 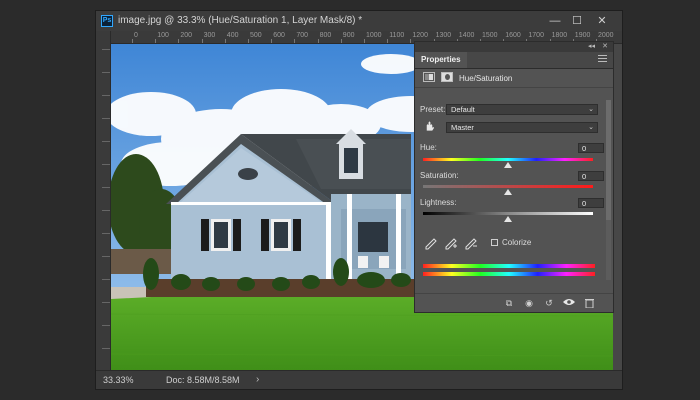 What do you see at coordinates (428, 147) in the screenshot?
I see `hue-label: Hue:` at bounding box center [428, 147].